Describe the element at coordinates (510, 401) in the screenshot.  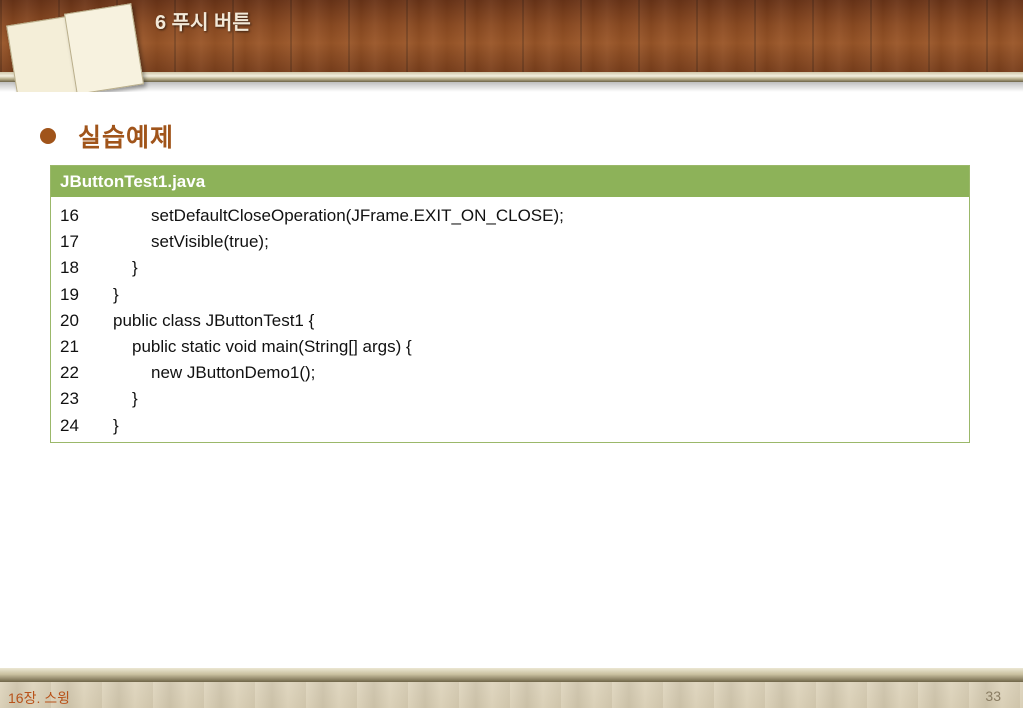
I see `code-line: 23}` at that location.